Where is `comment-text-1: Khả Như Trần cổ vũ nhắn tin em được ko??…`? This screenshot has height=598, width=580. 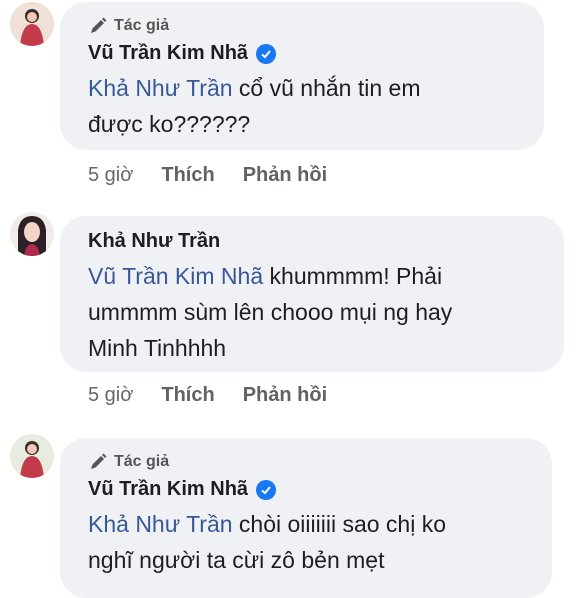
comment-text-1: Khả Như Trần cổ vũ nhắn tin em được ko??… is located at coordinates (254, 106).